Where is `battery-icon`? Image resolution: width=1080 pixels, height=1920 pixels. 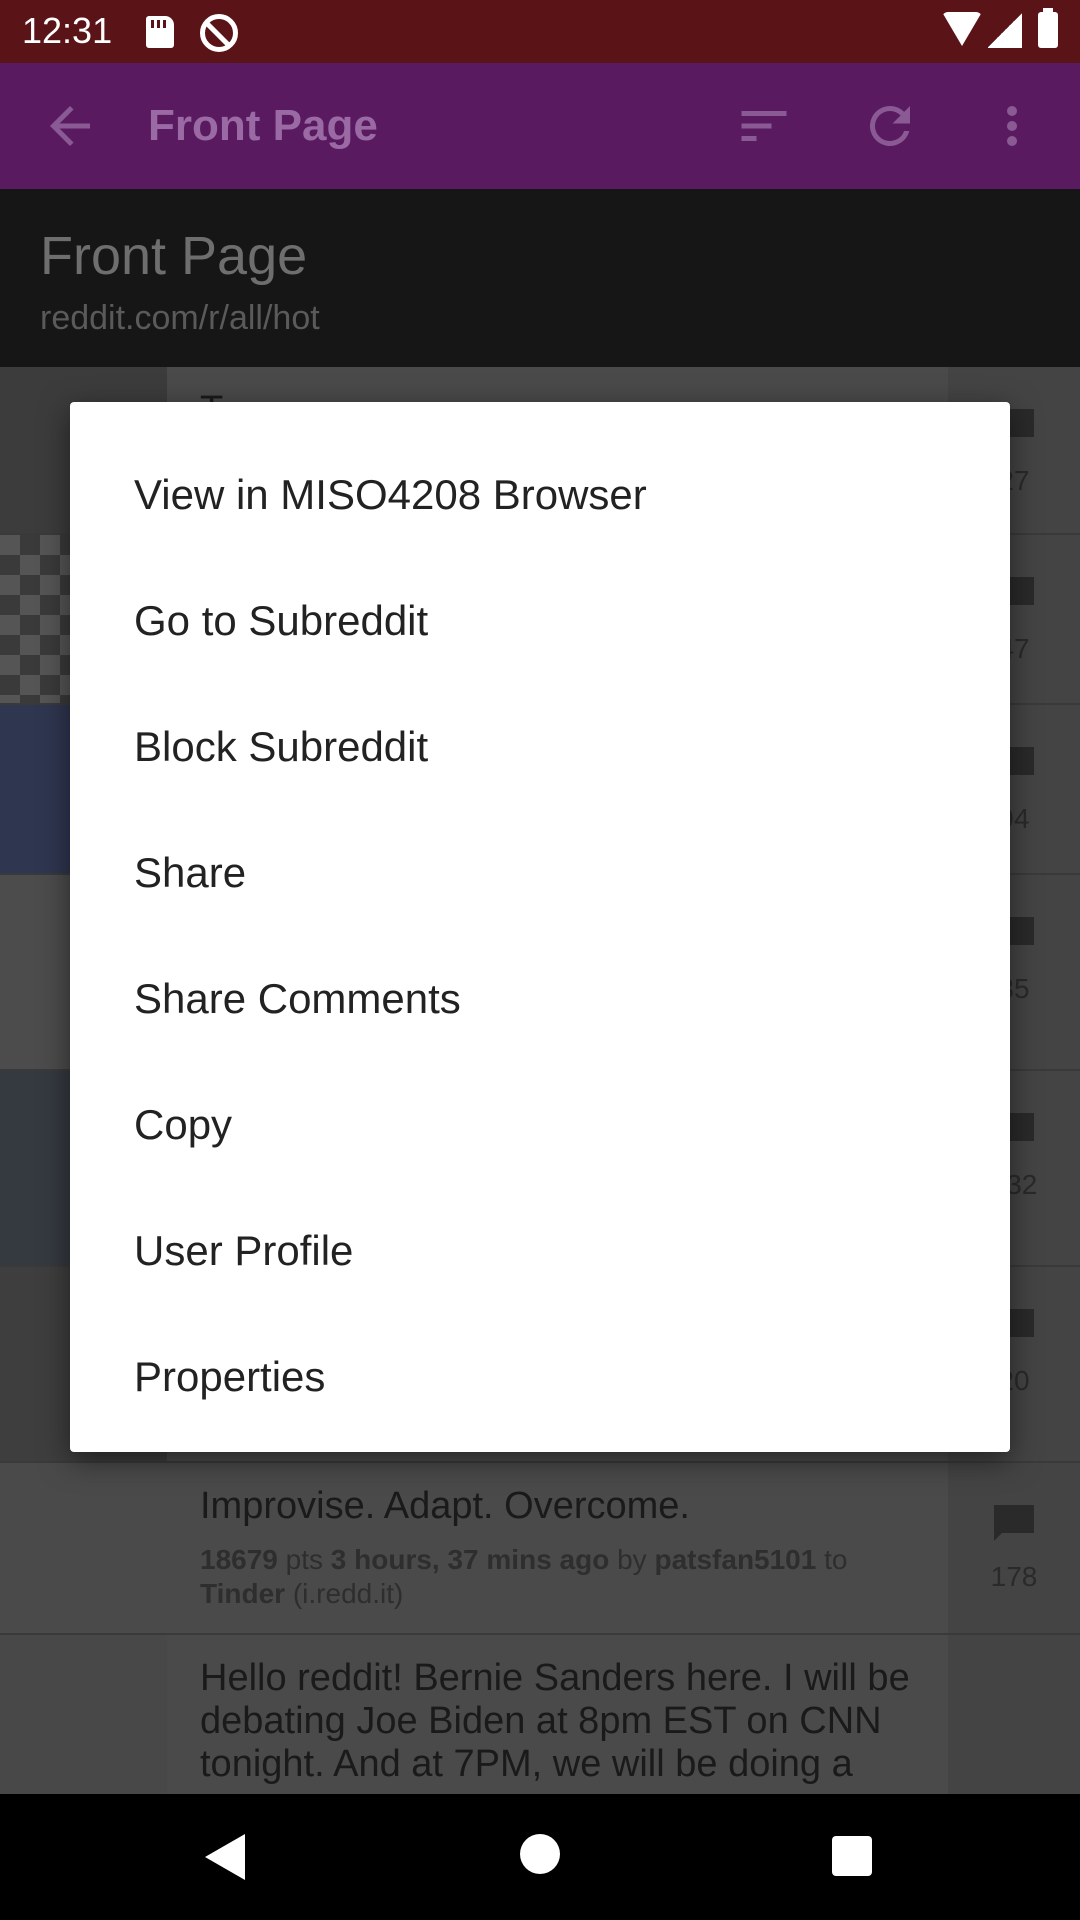
battery-icon is located at coordinates (1048, 28).